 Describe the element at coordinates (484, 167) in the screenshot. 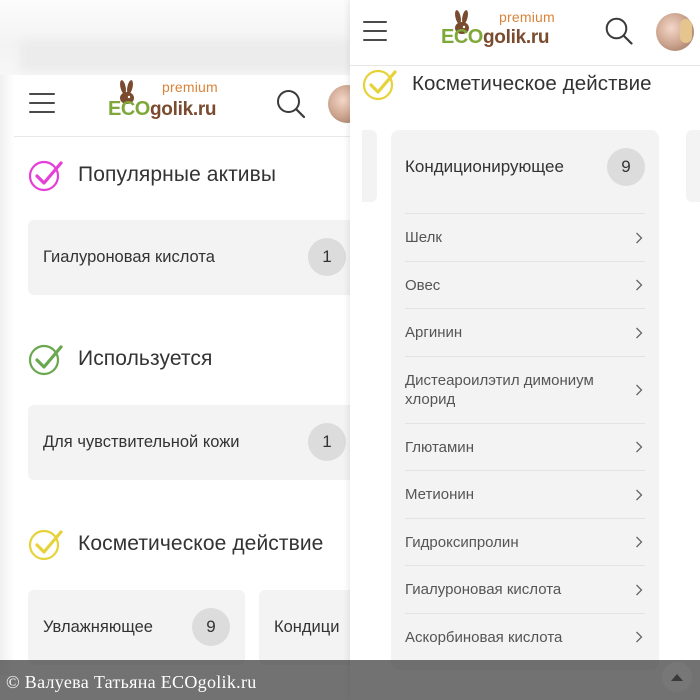

I see `dropdown-label: Кондиционирующее` at that location.